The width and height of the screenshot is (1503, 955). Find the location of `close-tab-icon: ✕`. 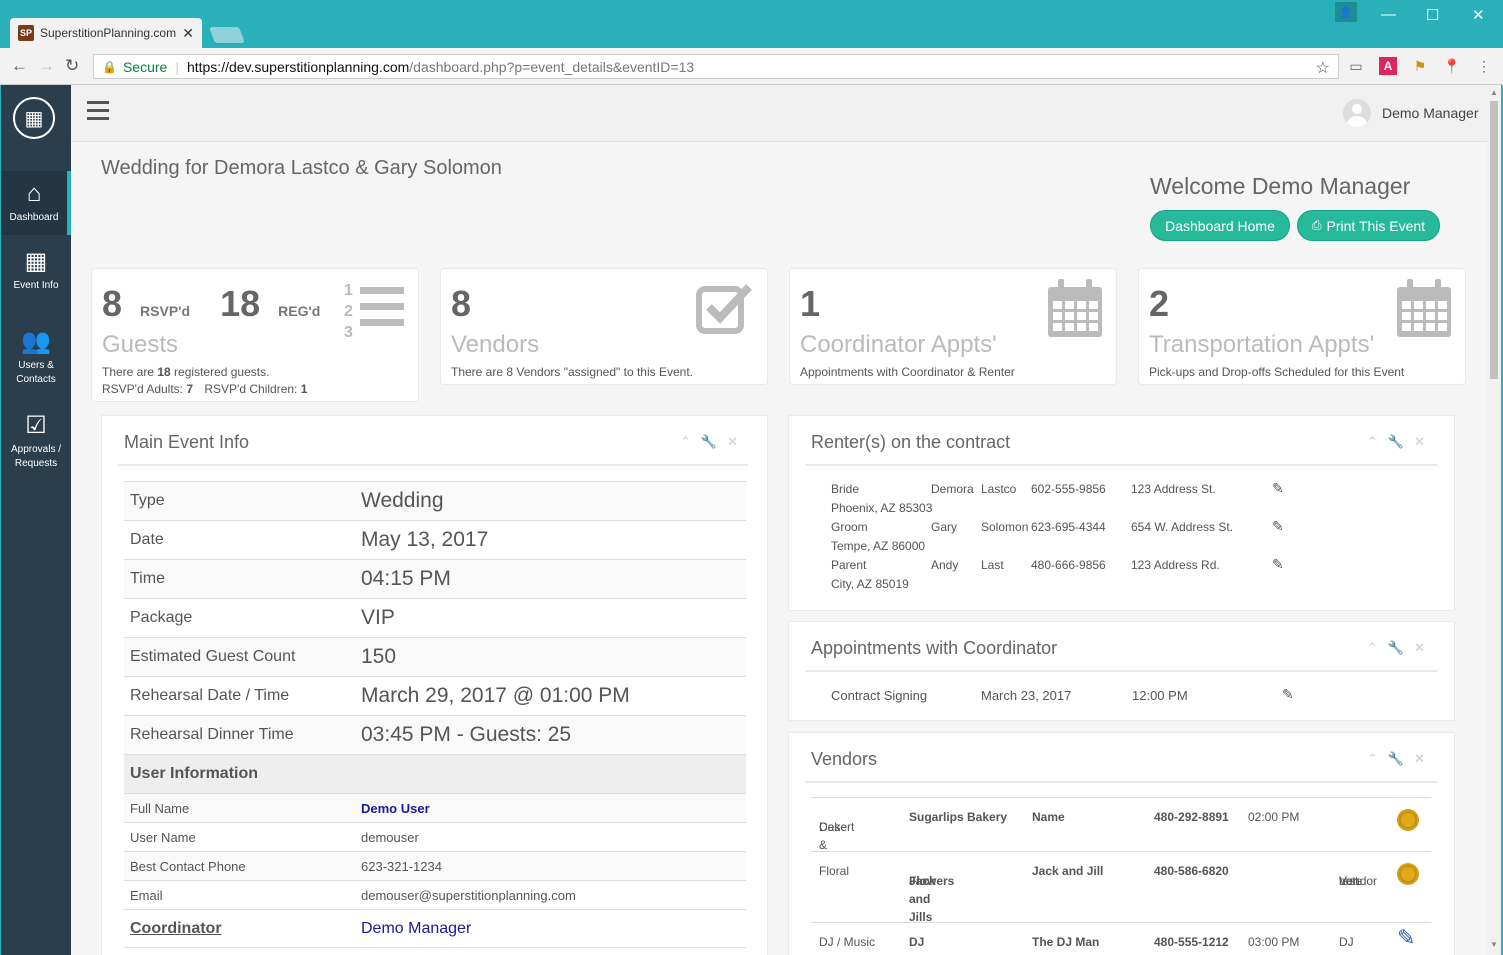

close-tab-icon: ✕ is located at coordinates (188, 33).